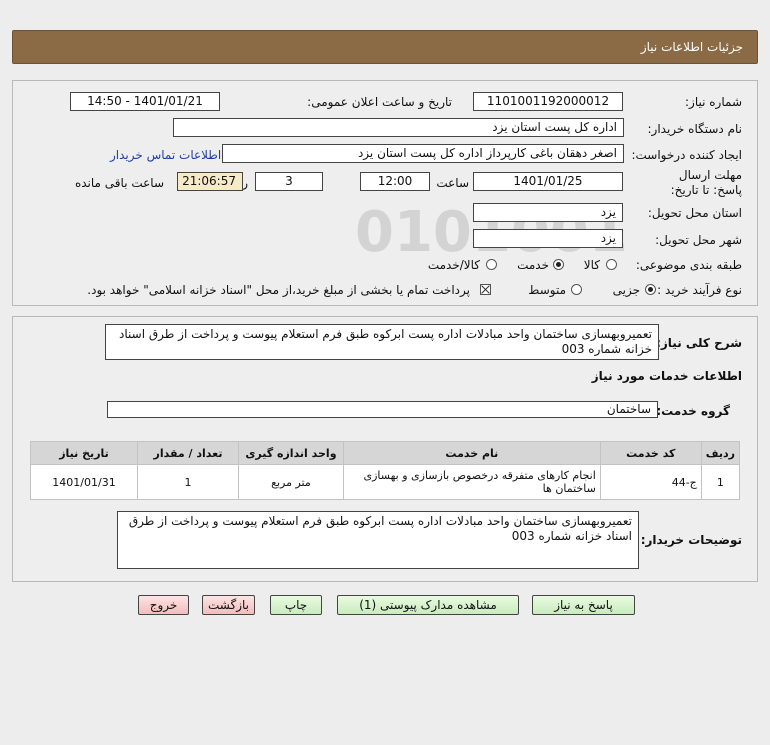  What do you see at coordinates (699, 343) in the screenshot?
I see `general-desc-label: شرح کلی نیاز:` at bounding box center [699, 343].